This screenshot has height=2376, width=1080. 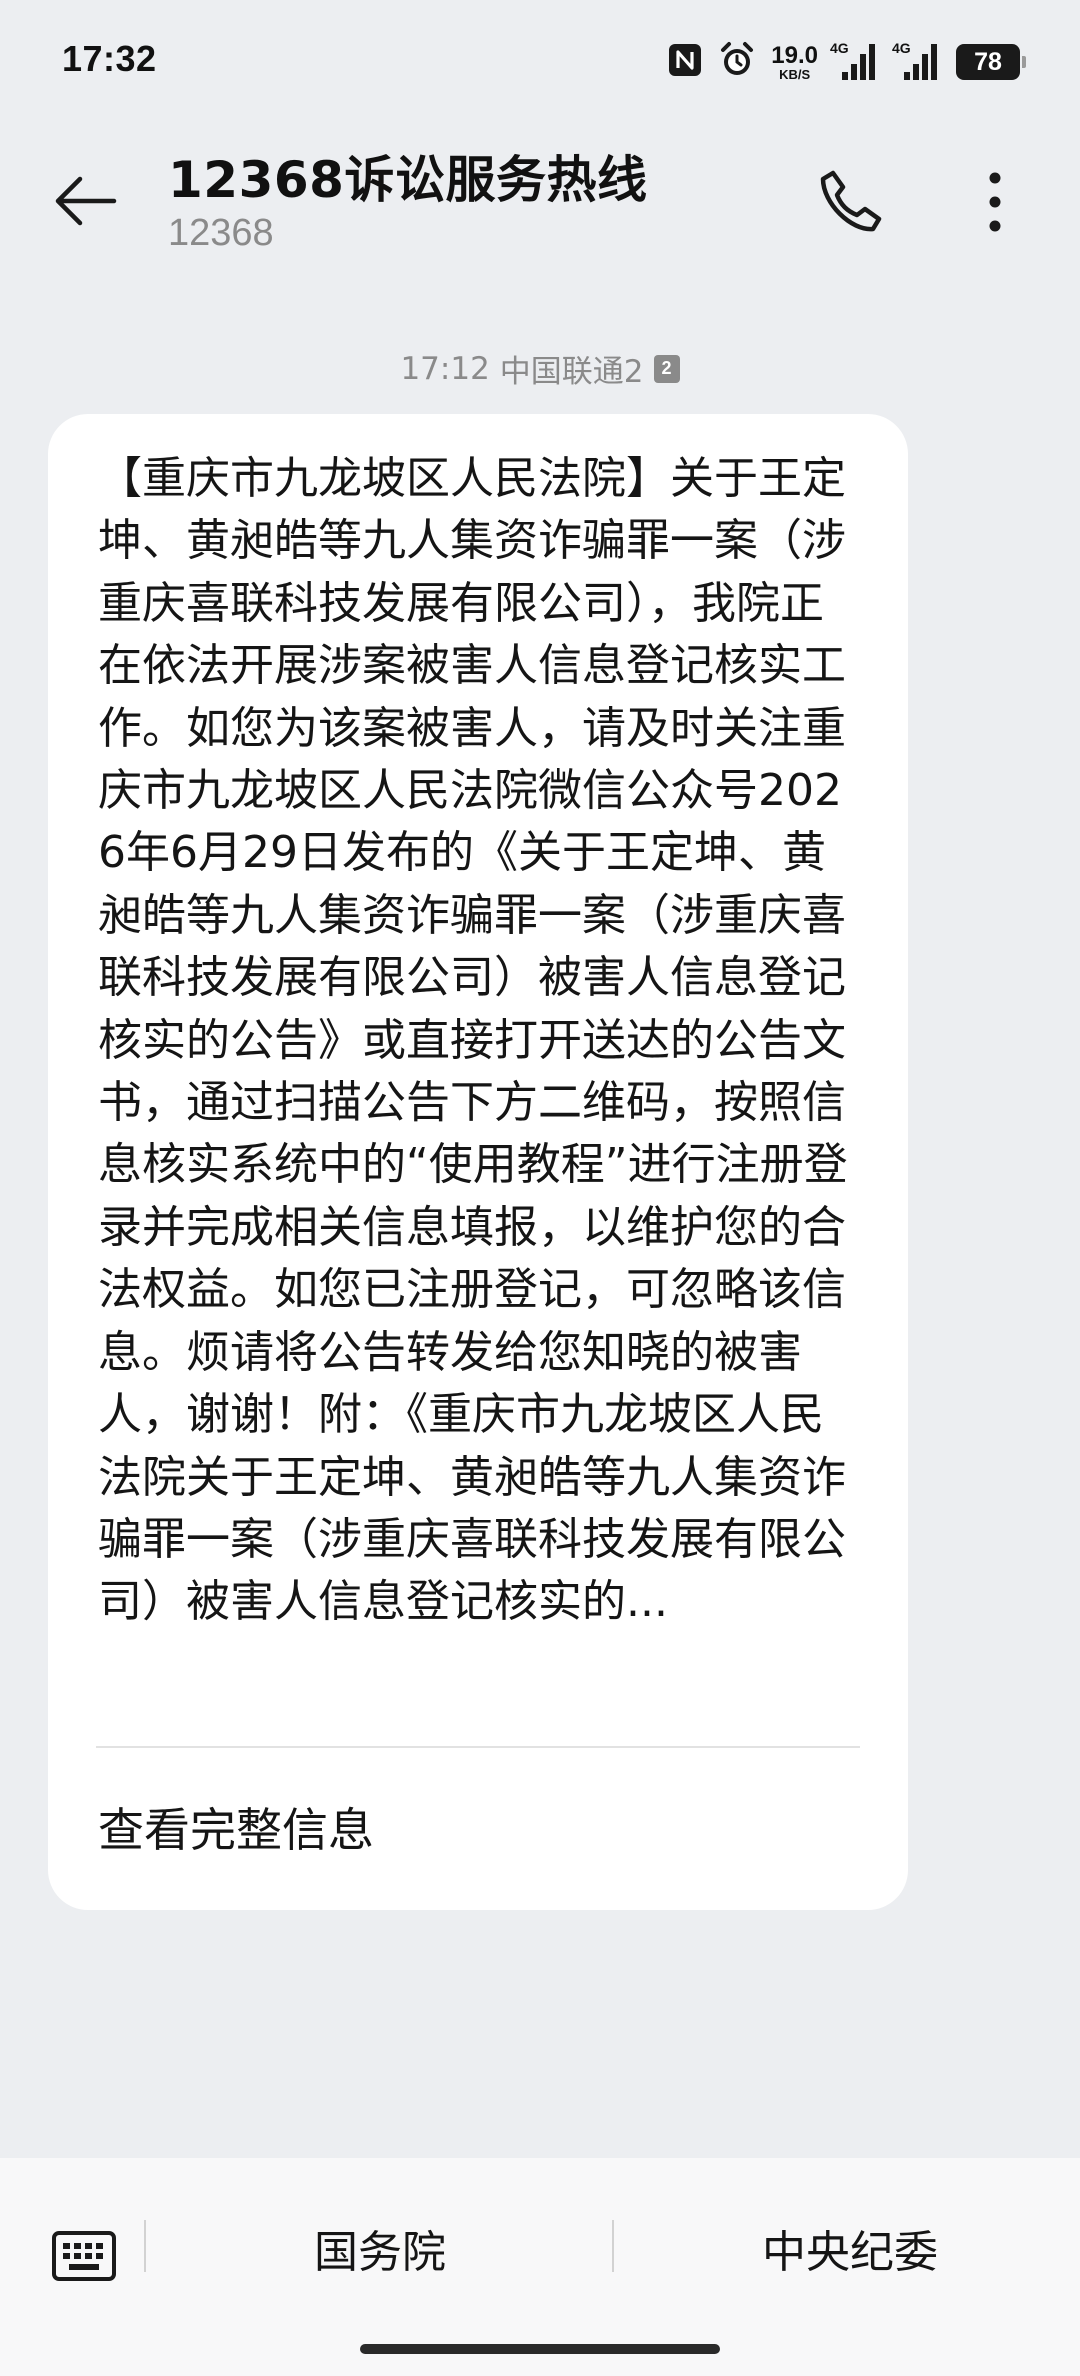 I want to click on keyboard-icon, so click(x=84, y=2258).